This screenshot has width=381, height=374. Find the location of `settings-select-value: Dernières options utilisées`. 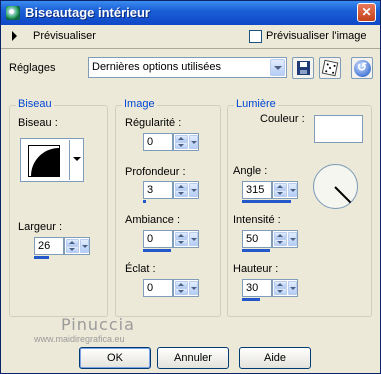

settings-select-value: Dernières options utilisées is located at coordinates (157, 67).